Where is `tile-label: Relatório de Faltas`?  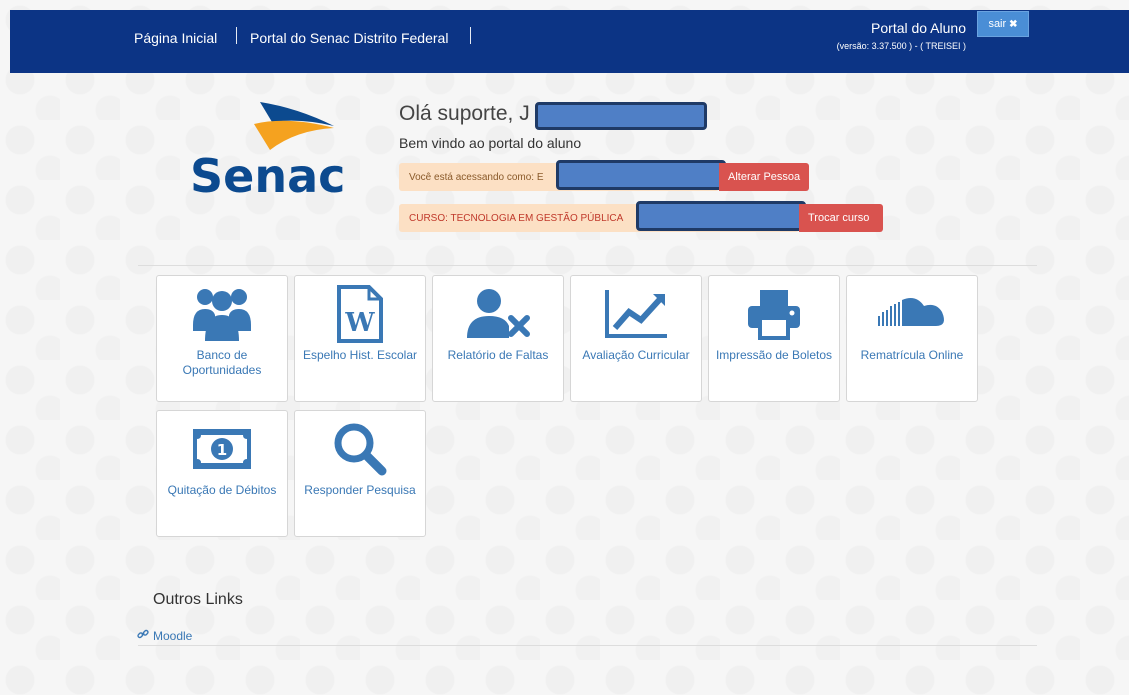 tile-label: Relatório de Faltas is located at coordinates (498, 355).